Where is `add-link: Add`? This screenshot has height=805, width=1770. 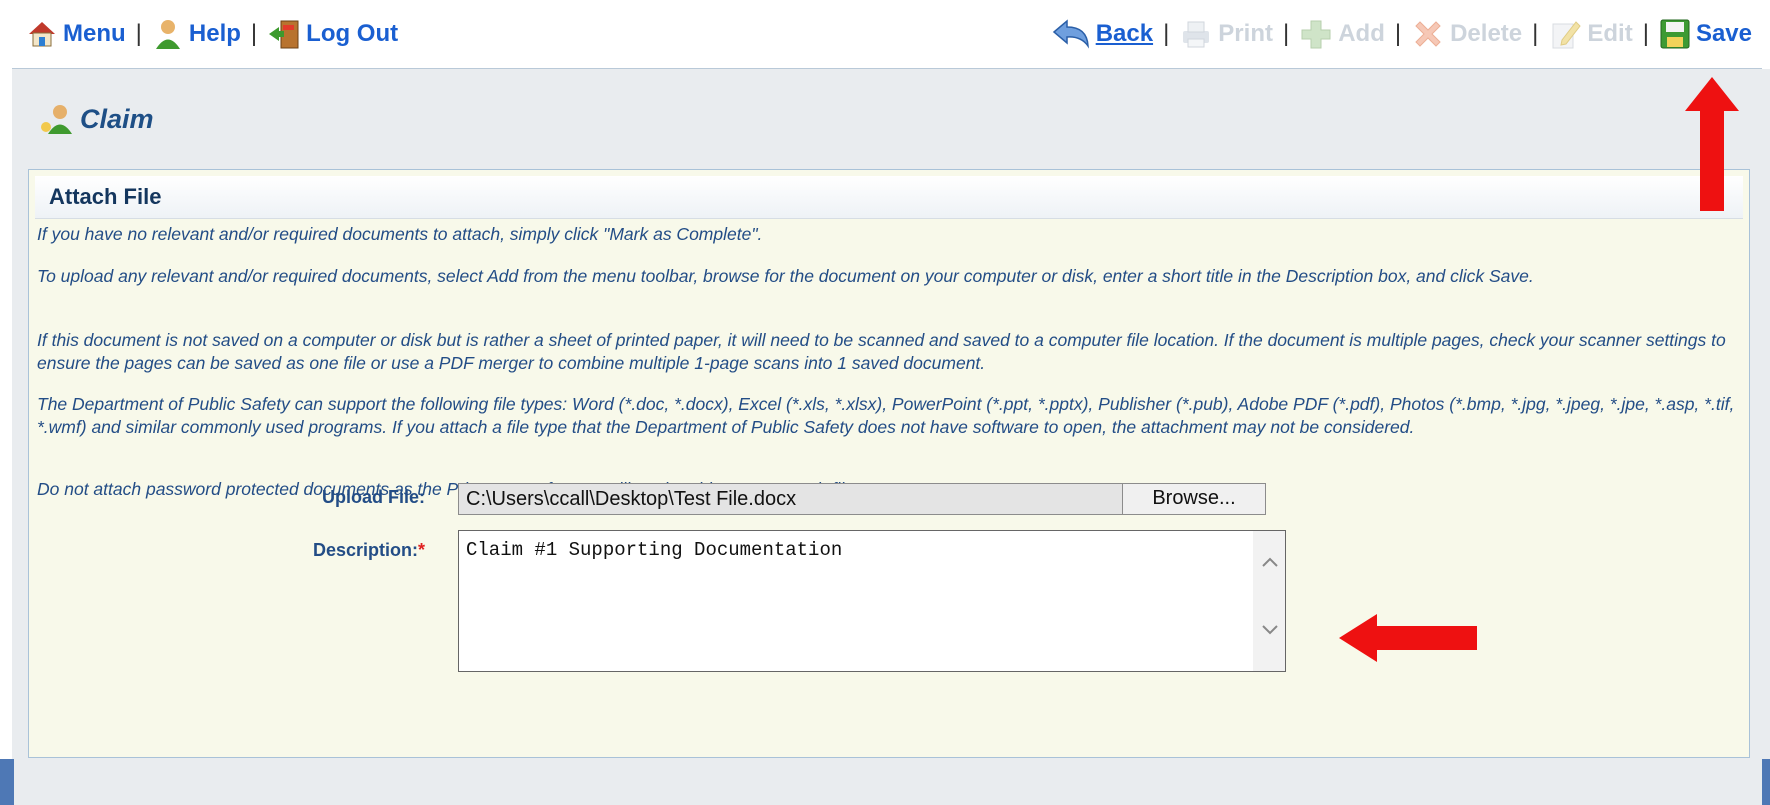 add-link: Add is located at coordinates (1342, 34).